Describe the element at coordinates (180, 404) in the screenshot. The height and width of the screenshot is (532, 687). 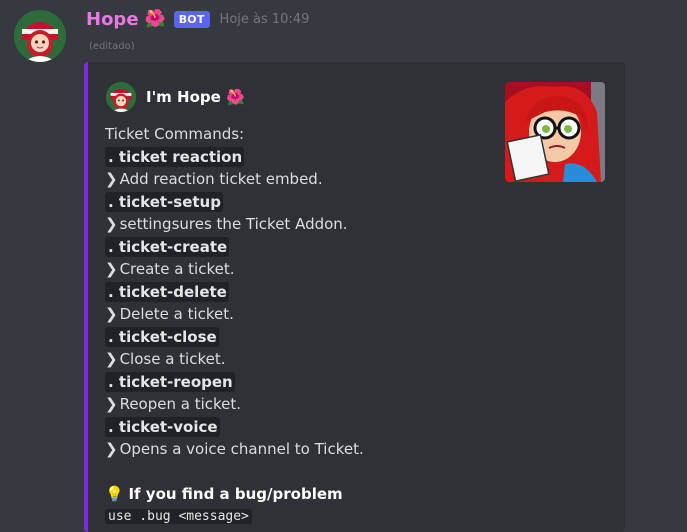
I see `command-description: Reopen a ticket.` at that location.